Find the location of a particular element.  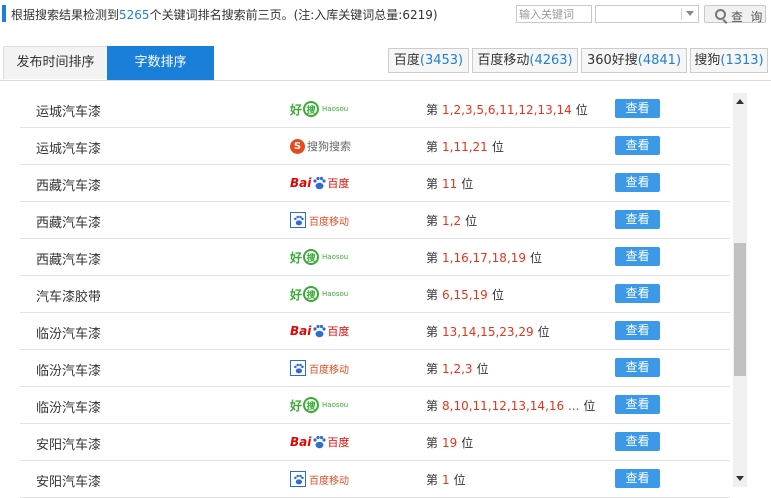

chevron-down-icon is located at coordinates (690, 13).